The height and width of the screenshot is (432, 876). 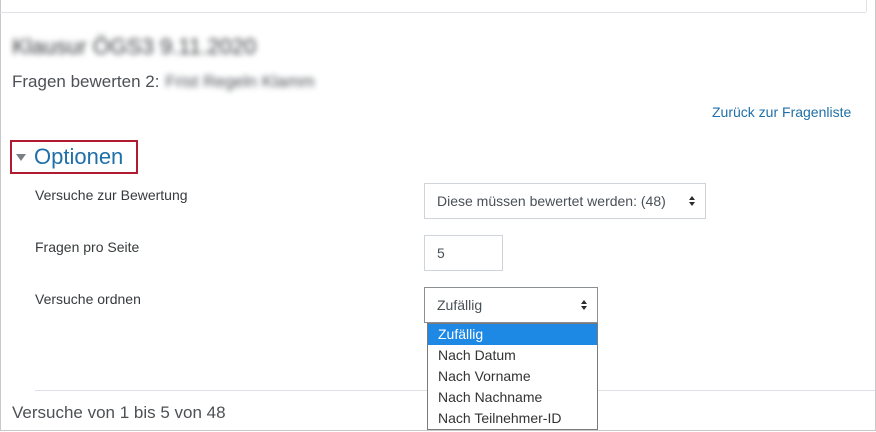 I want to click on order-attempts-label: Versuche ordnen, so click(x=88, y=299).